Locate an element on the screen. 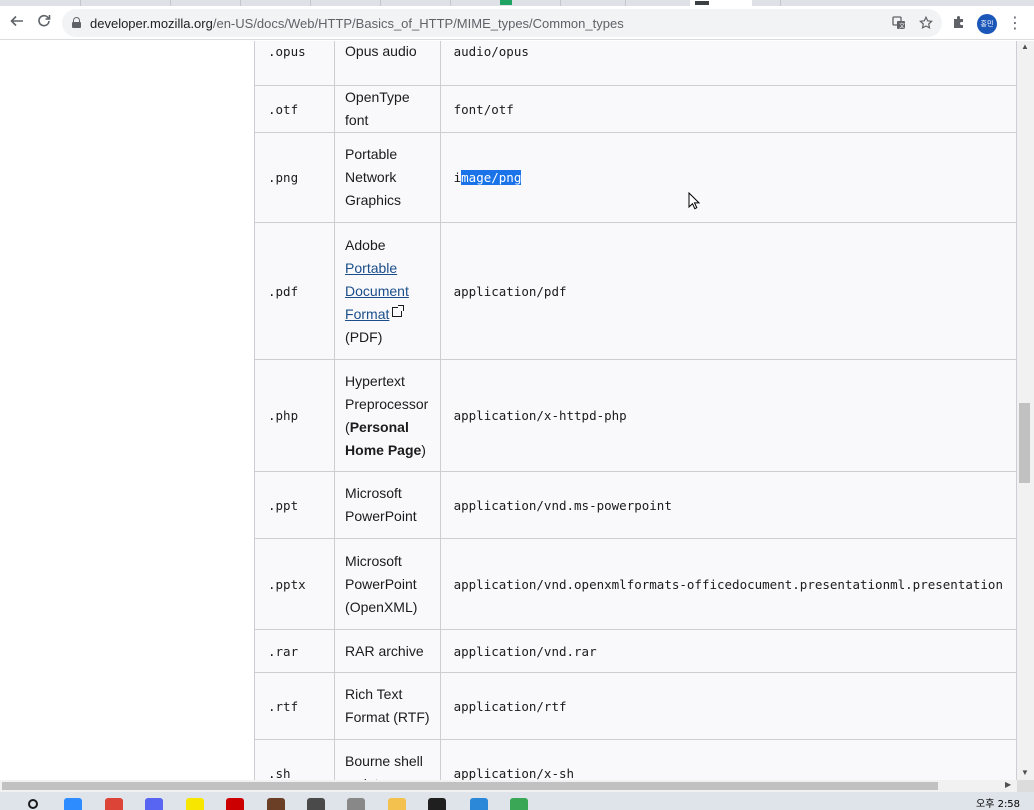 Image resolution: width=1034 pixels, height=810 pixels. kind-cell: Bourne shell script is located at coordinates (387, 759).